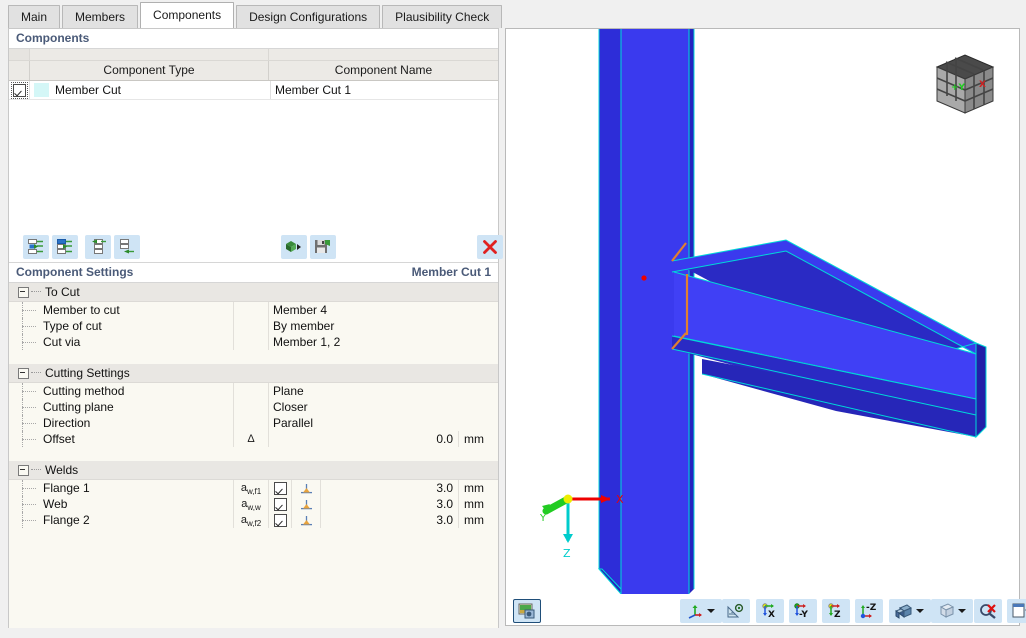 The height and width of the screenshot is (638, 1026). I want to click on new-component-icon, so click(36, 247).